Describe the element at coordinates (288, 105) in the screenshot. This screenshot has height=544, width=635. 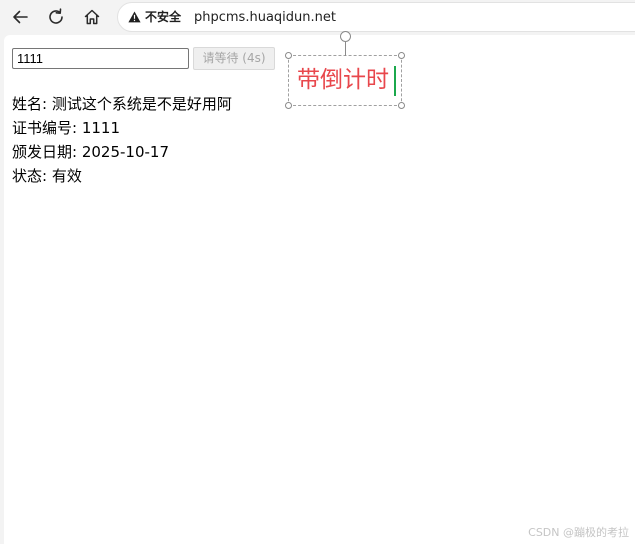
I see `resize-handle-bottom-left` at that location.